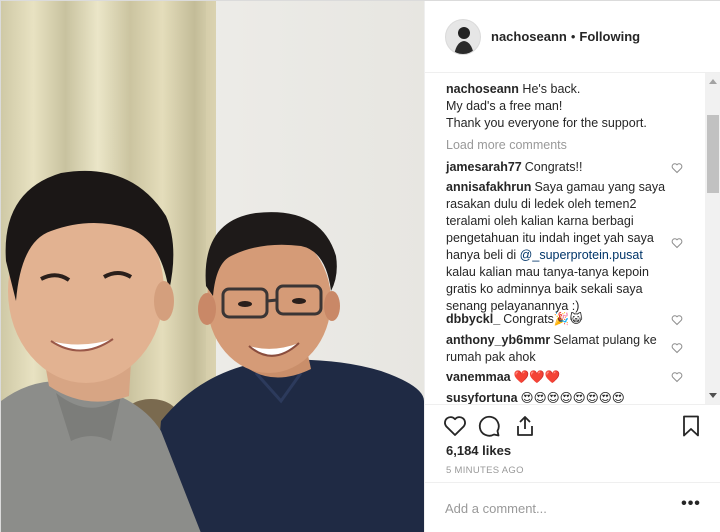 The height and width of the screenshot is (532, 720). I want to click on caption-line-2: My dad's a free man!, so click(504, 106).